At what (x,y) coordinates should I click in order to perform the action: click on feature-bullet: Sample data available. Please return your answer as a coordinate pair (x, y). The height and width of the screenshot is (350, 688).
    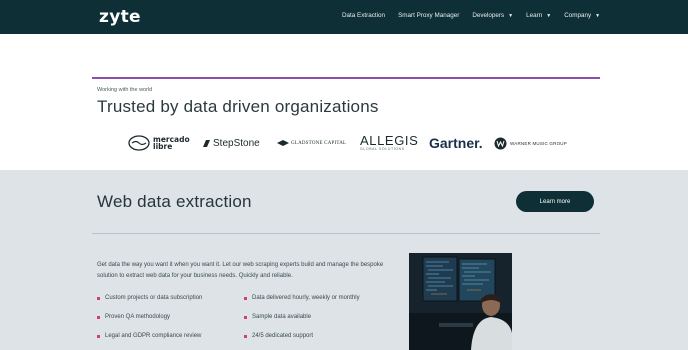
    Looking at the image, I should click on (277, 317).